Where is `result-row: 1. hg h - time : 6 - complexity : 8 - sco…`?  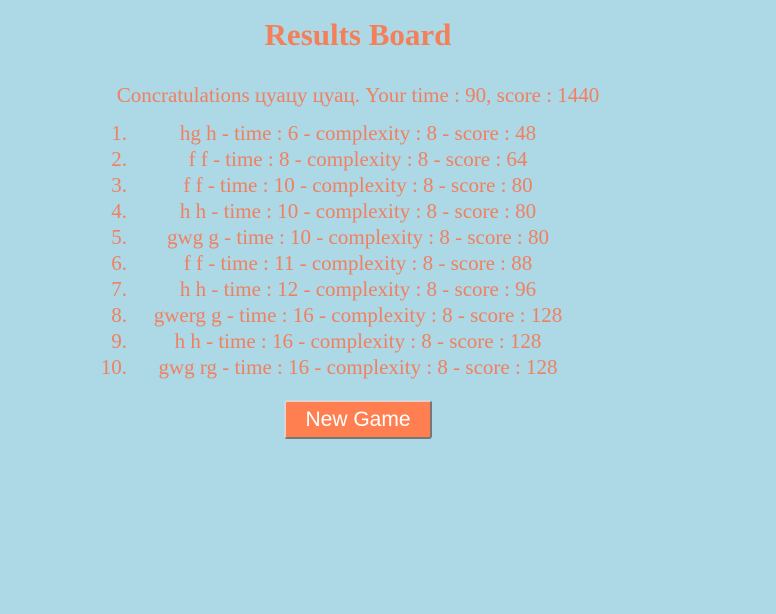
result-row: 1. hg h - time : 6 - complexity : 8 - sco… is located at coordinates (358, 133).